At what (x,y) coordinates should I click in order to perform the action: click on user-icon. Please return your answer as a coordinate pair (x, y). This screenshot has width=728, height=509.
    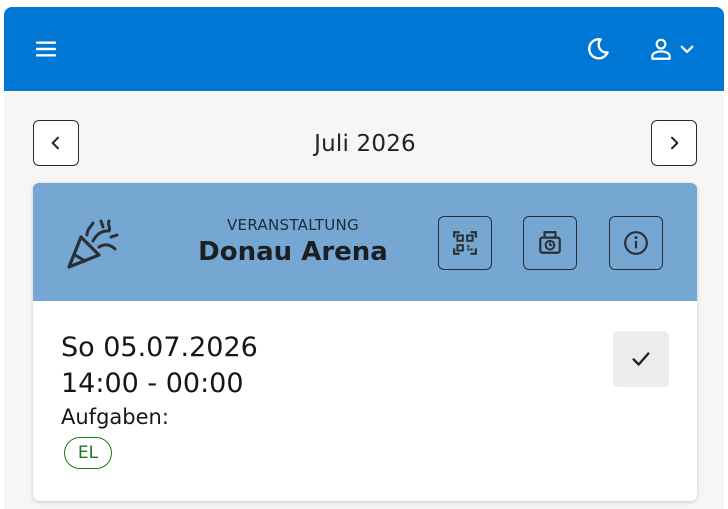
    Looking at the image, I should click on (661, 49).